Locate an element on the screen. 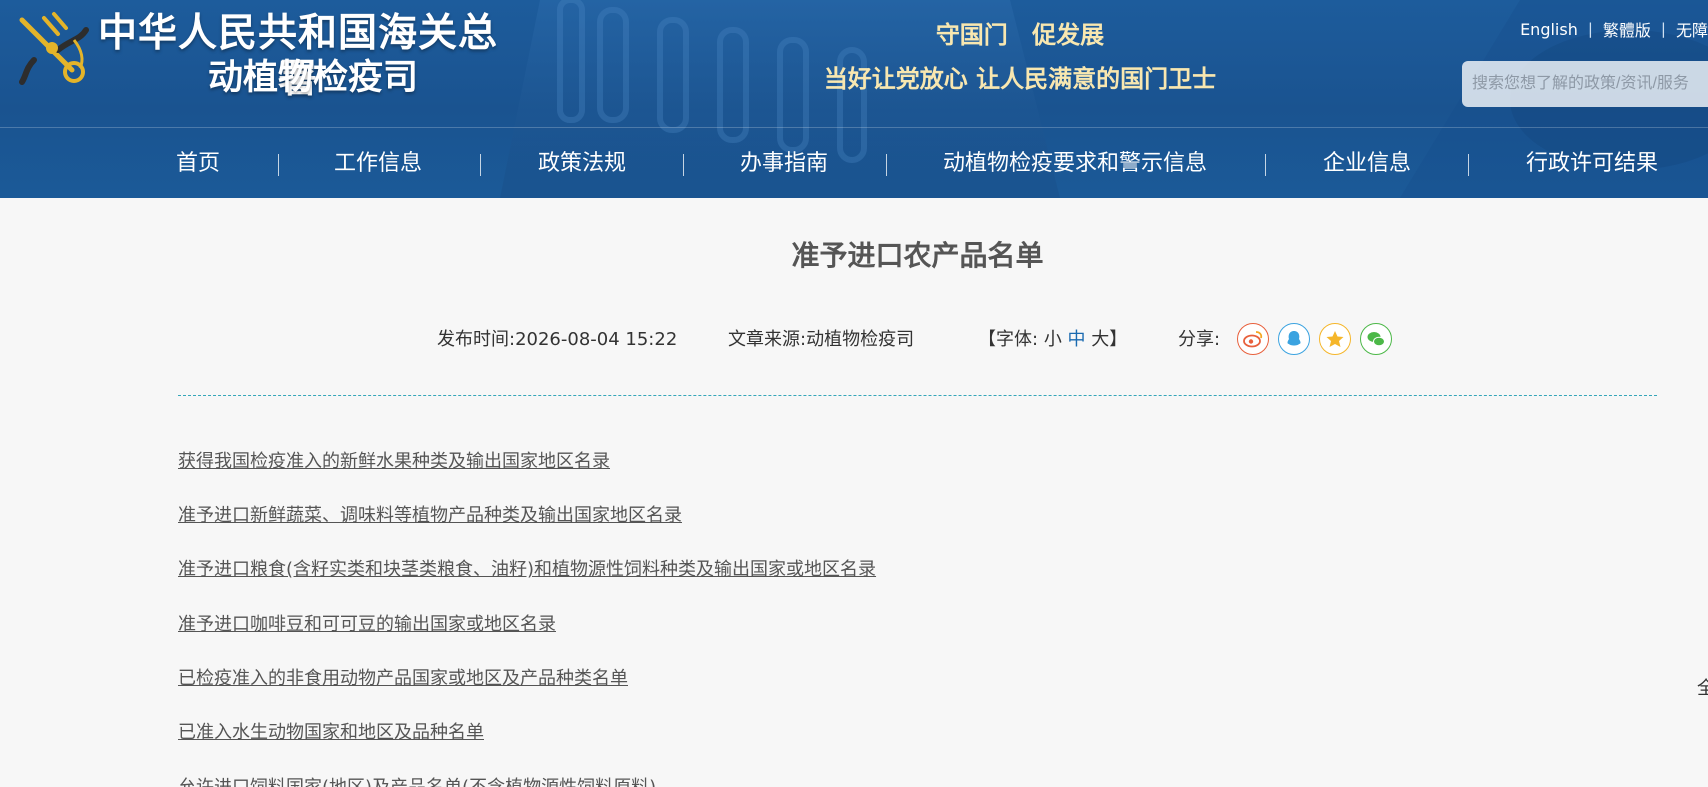 Image resolution: width=1708 pixels, height=787 pixels. publish-time: 发布时间:2026-08-04 15:22 is located at coordinates (557, 340).